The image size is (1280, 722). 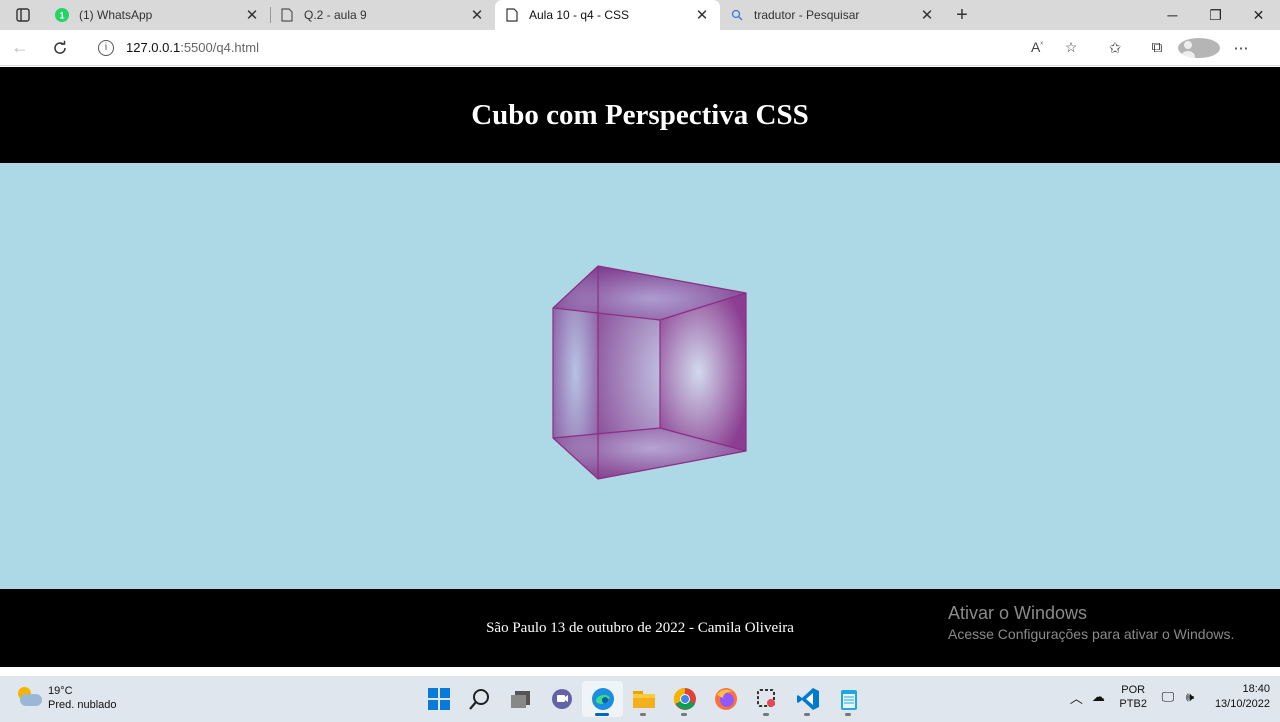 I want to click on tab-tradutor: tradutor - Pesquisar ✕, so click(x=832, y=15).